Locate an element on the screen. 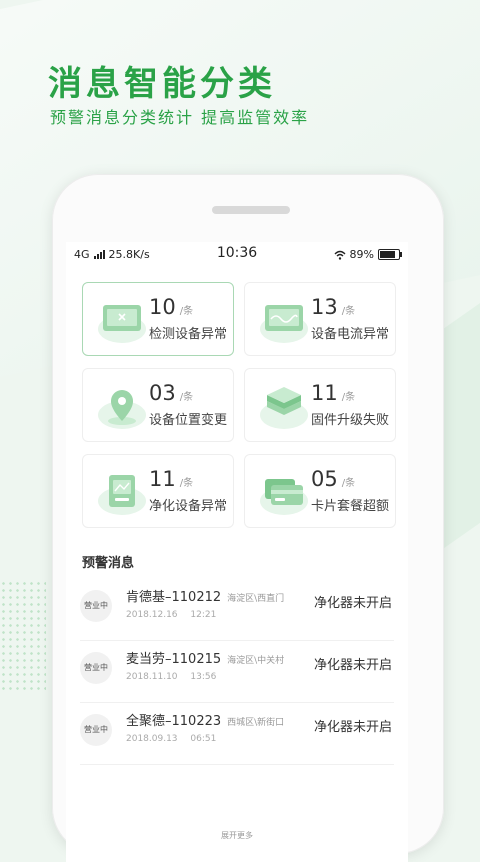 This screenshot has height=862, width=480. location-pin-icon is located at coordinates (122, 409).